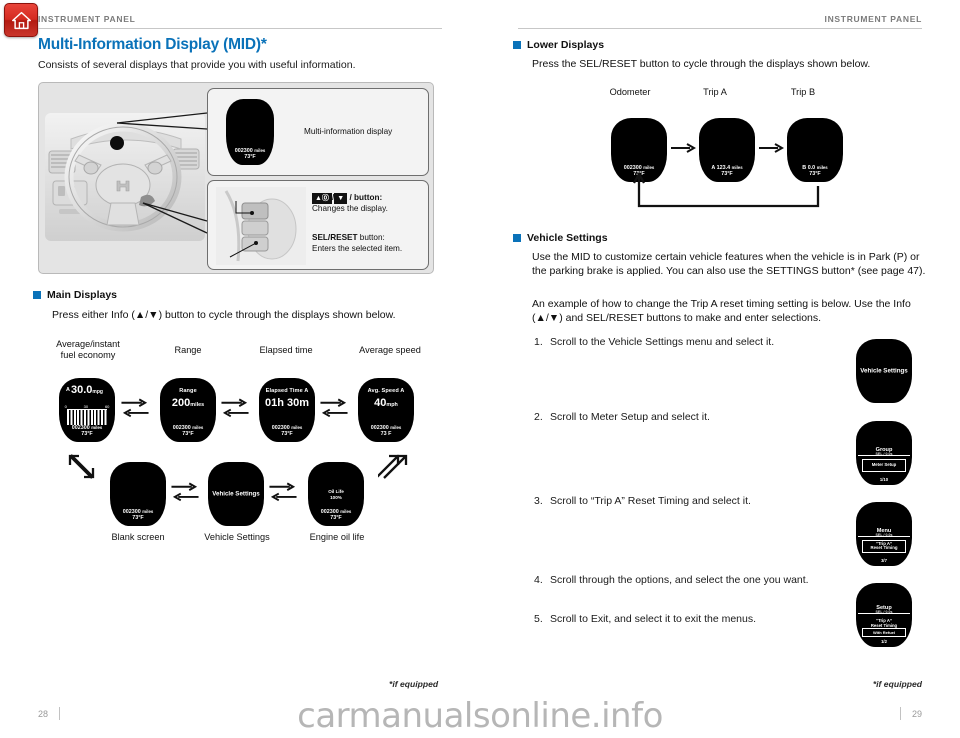 This screenshot has height=738, width=960. Describe the element at coordinates (884, 465) in the screenshot. I see `step2-selected-item: Meter Setup` at that location.